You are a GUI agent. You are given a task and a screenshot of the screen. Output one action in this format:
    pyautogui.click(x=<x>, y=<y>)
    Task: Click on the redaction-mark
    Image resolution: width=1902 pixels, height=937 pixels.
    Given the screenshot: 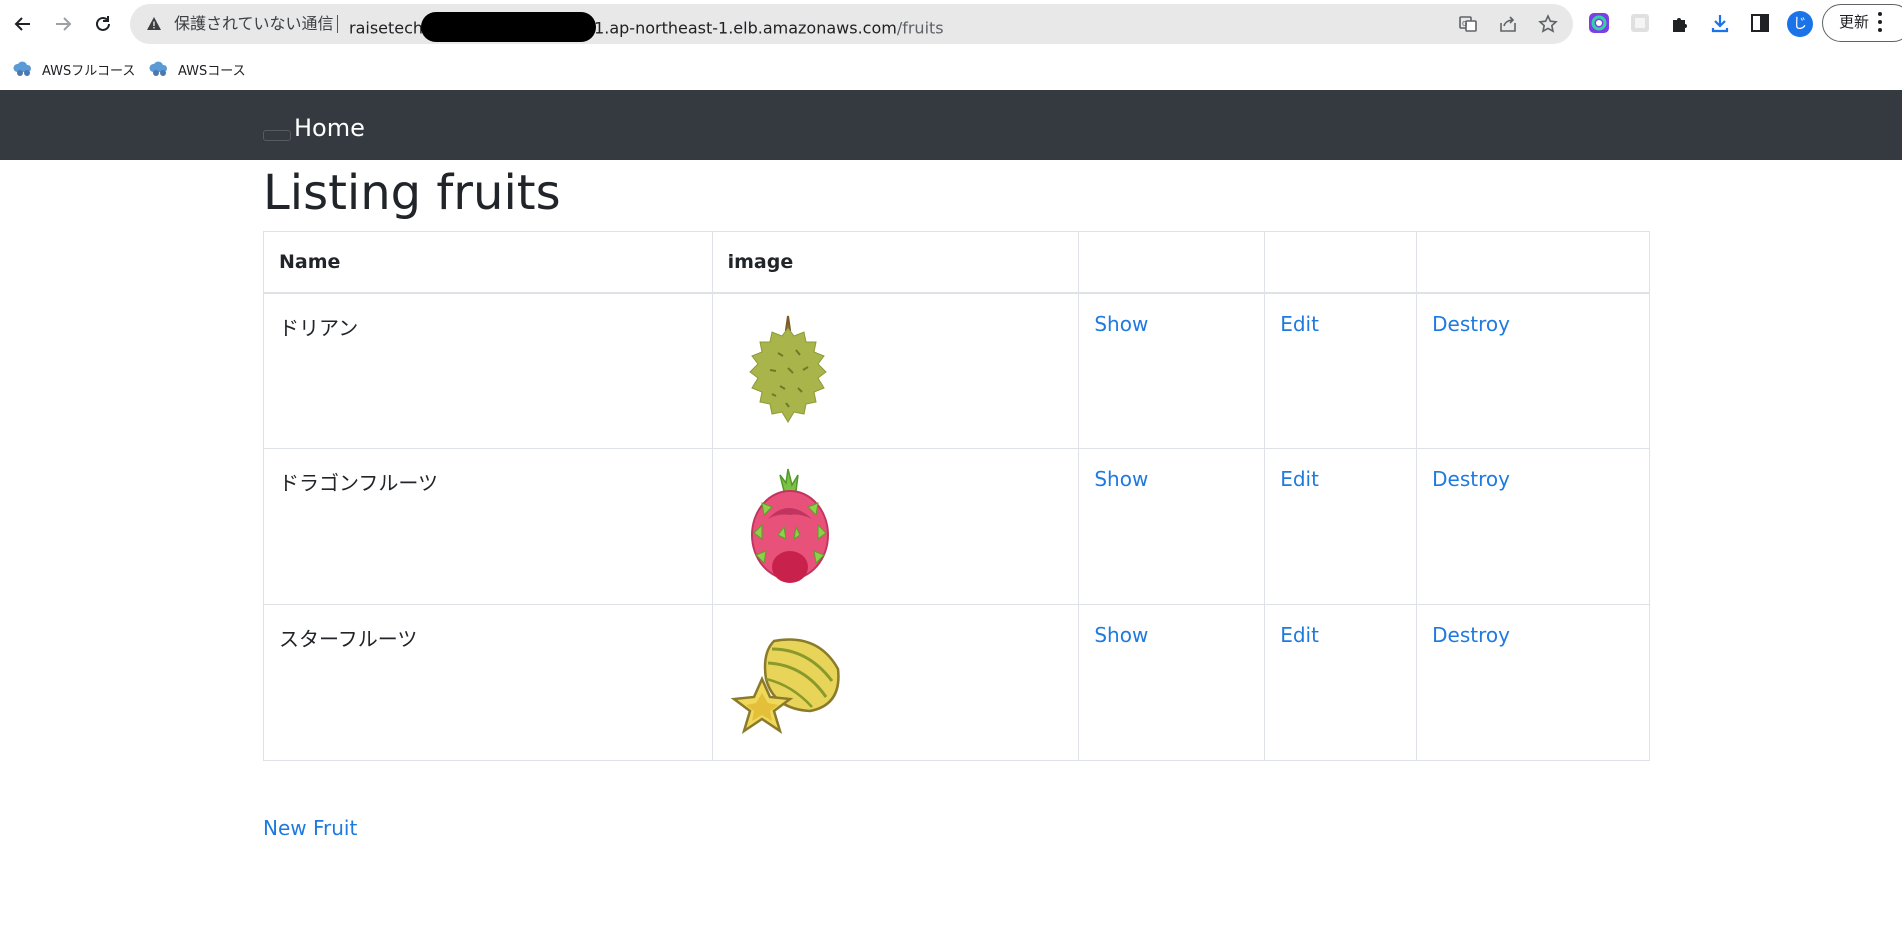 What is the action you would take?
    pyautogui.click(x=509, y=27)
    